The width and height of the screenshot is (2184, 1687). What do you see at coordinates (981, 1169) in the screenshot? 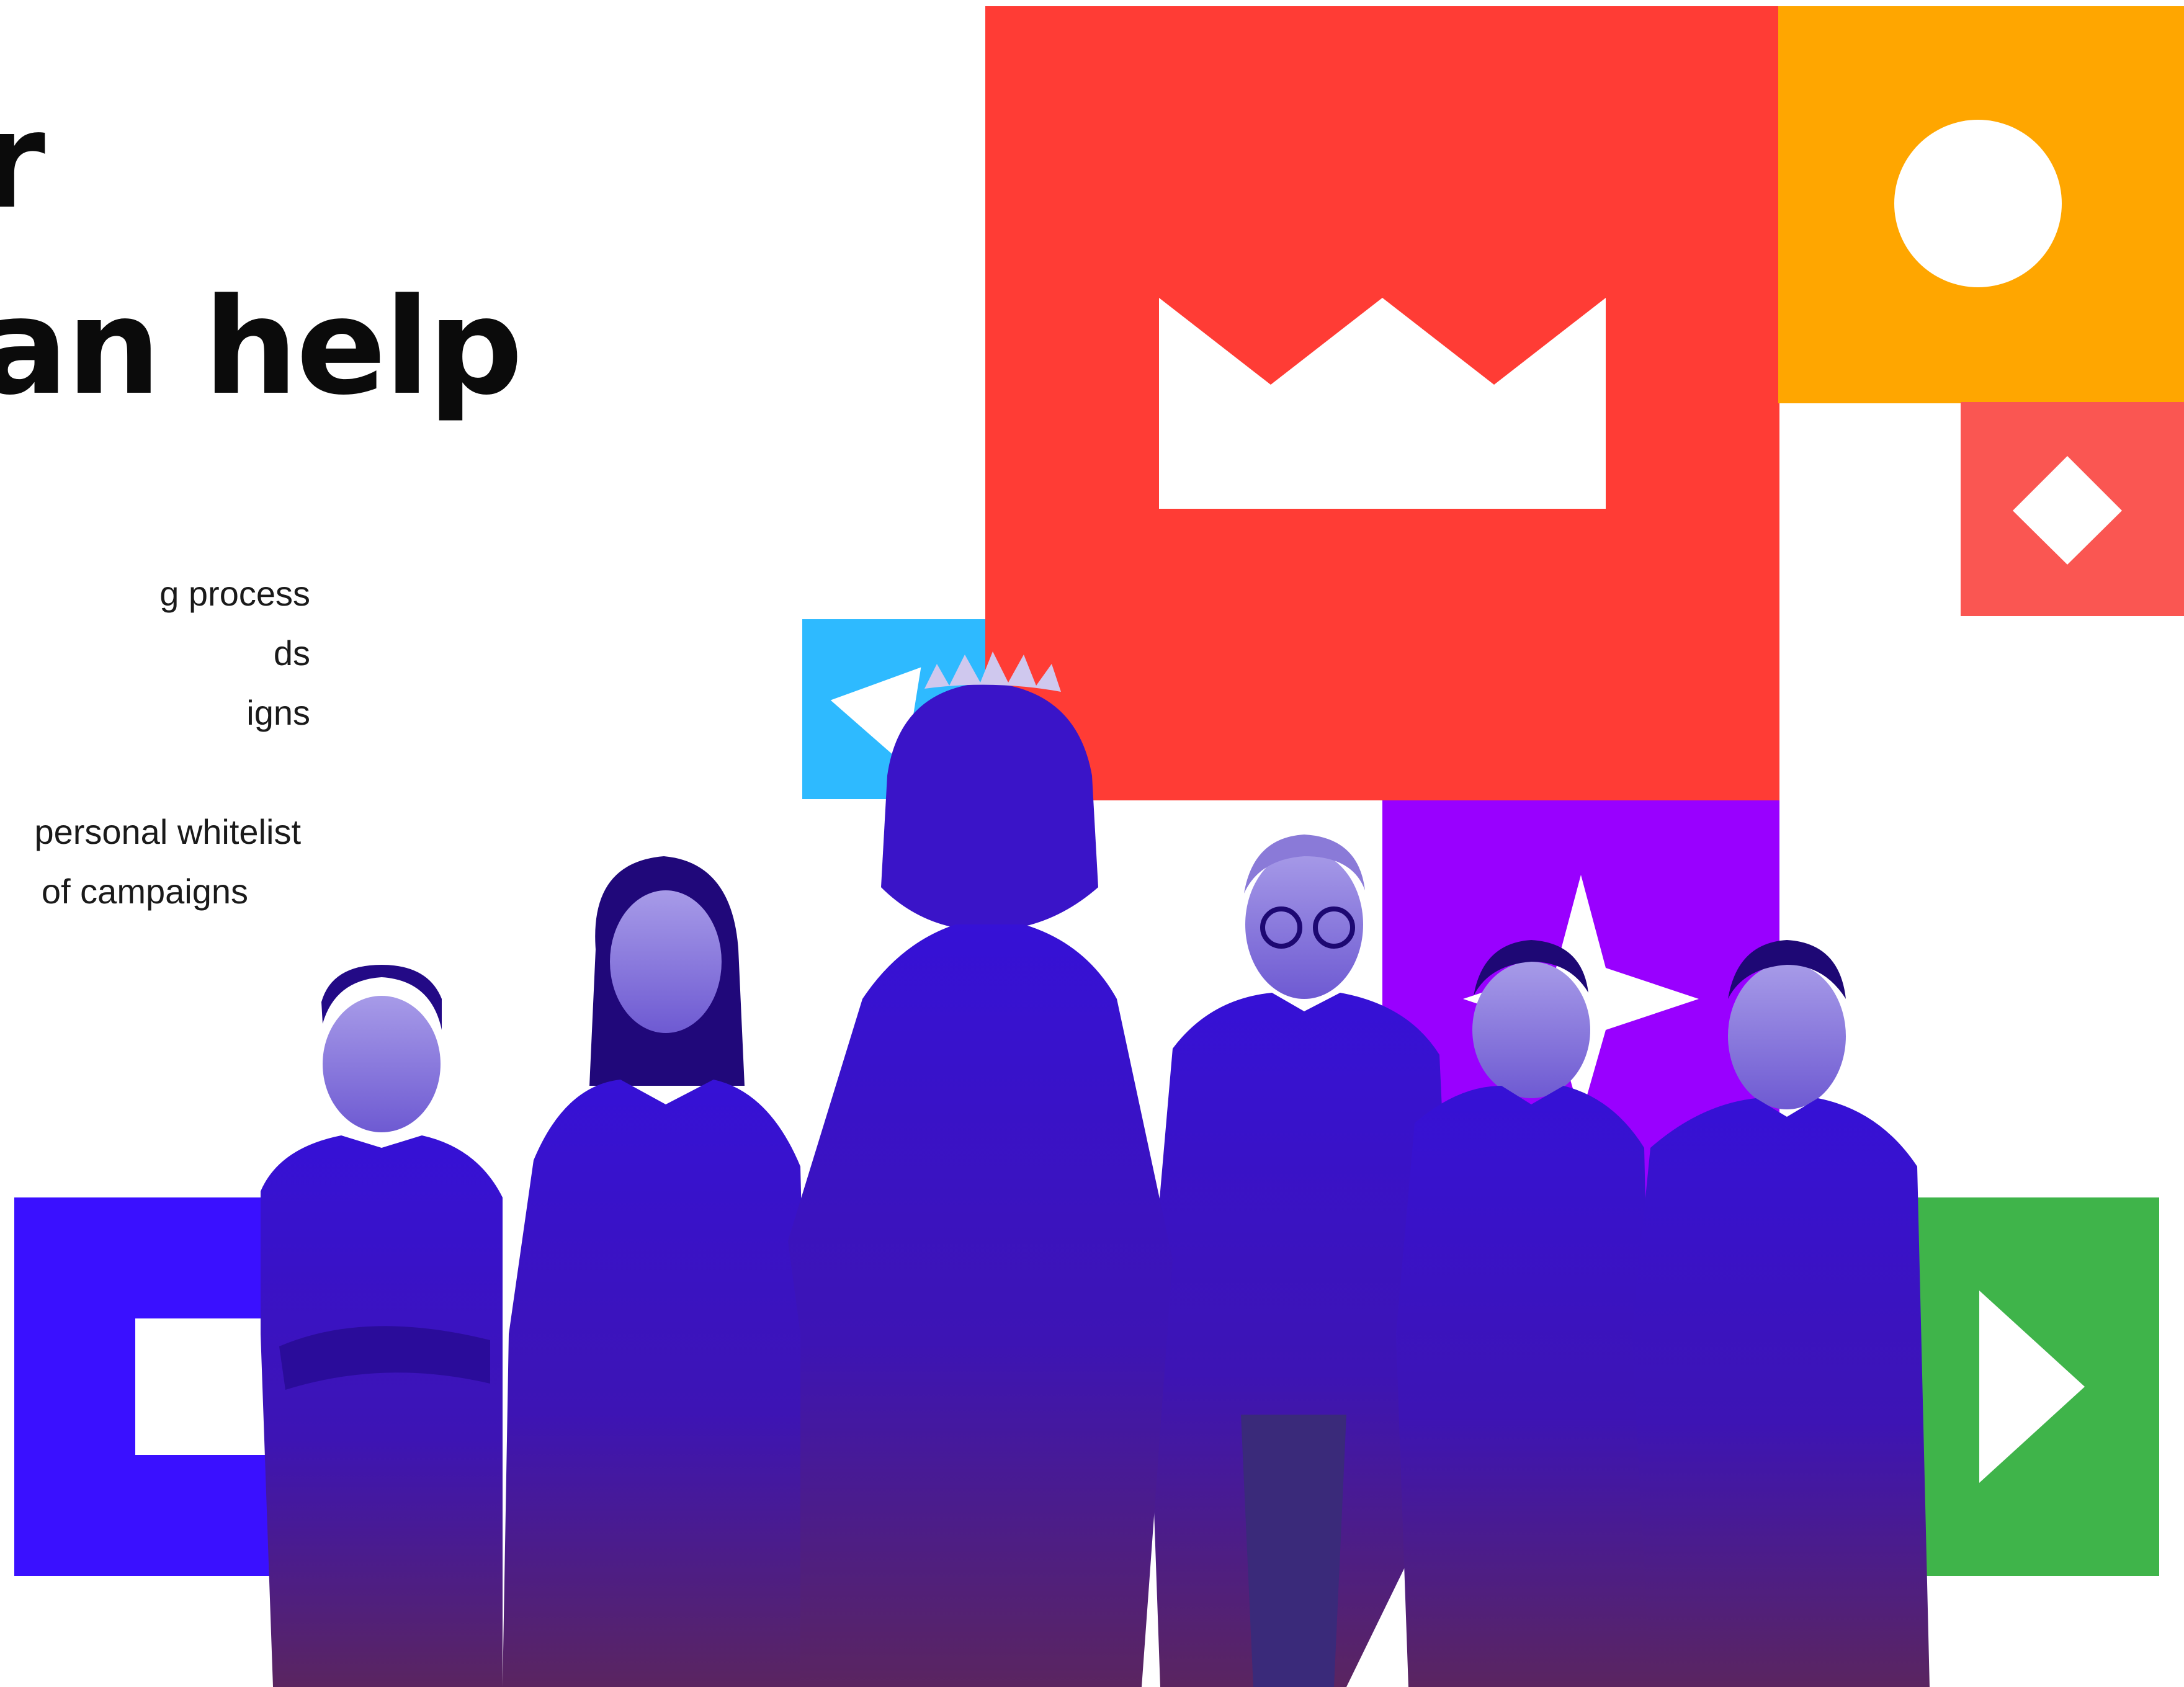
I see `person-with-tiara-silhouette` at bounding box center [981, 1169].